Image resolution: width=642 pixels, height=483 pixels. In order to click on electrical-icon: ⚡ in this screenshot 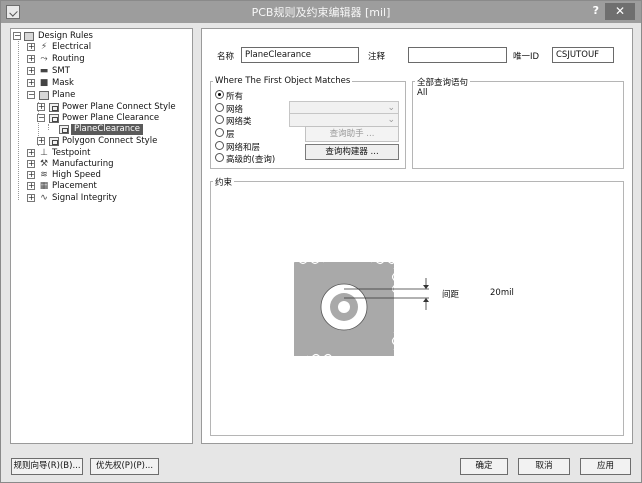, I will do `click(44, 47)`.